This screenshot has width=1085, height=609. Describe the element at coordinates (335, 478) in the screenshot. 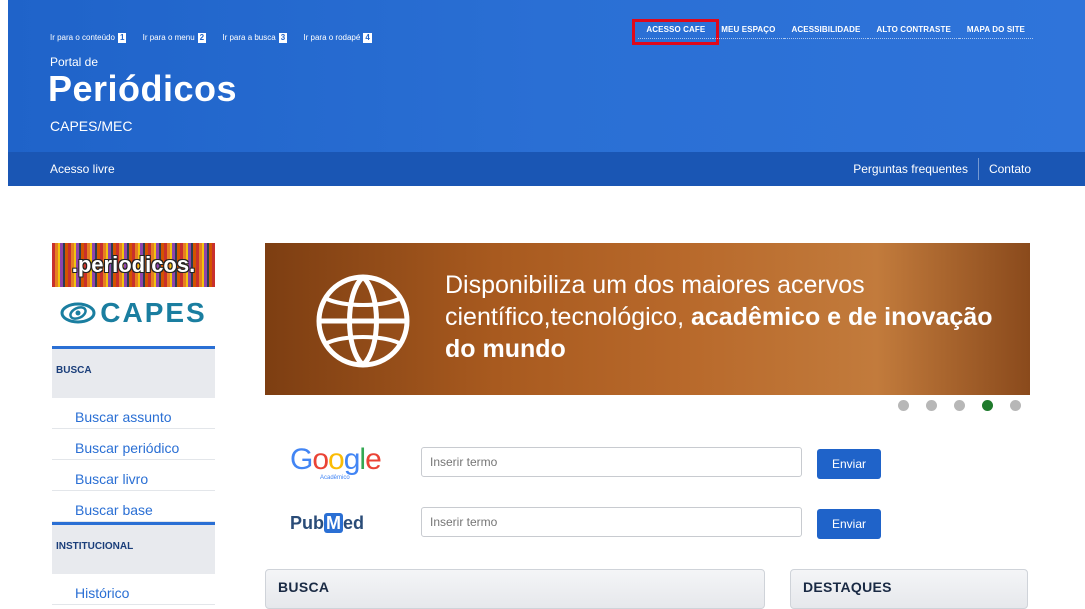

I see `google-logo-sub: Acadêmico` at that location.